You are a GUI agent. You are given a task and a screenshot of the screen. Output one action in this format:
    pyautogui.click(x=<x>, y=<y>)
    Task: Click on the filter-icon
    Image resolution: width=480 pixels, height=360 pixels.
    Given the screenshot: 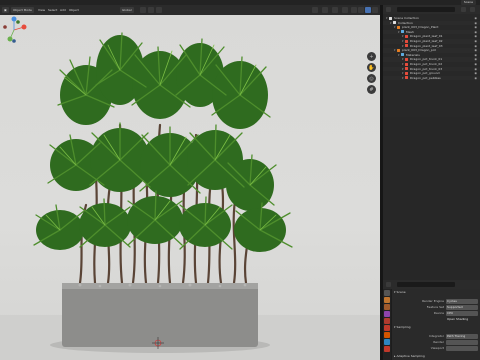 What is the action you would take?
    pyautogui.click(x=463, y=9)
    